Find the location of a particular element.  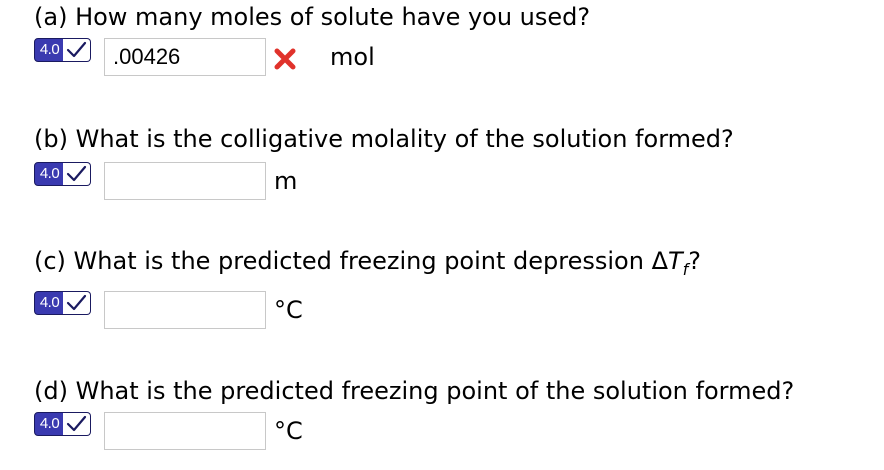

answer-input-d is located at coordinates (185, 431).